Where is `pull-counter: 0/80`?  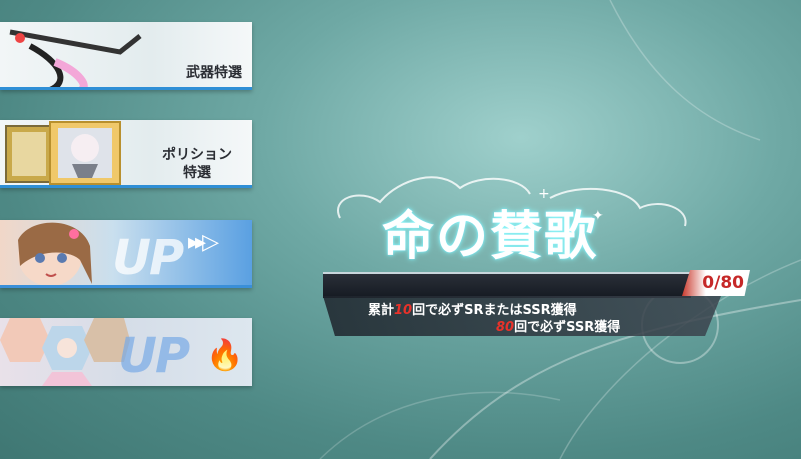 pull-counter: 0/80 is located at coordinates (716, 283).